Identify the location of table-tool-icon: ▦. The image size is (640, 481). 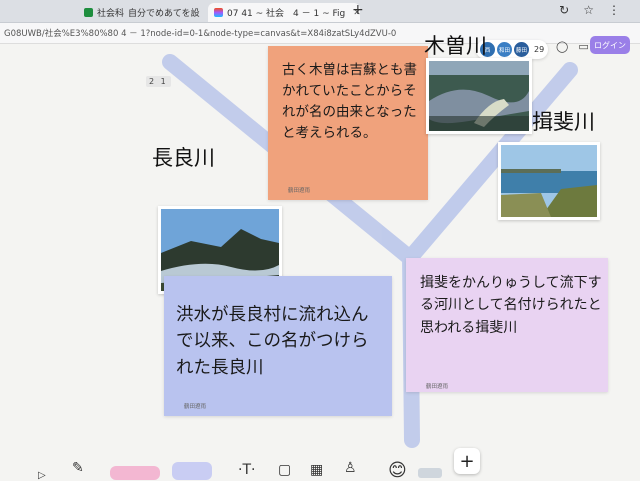
(316, 470).